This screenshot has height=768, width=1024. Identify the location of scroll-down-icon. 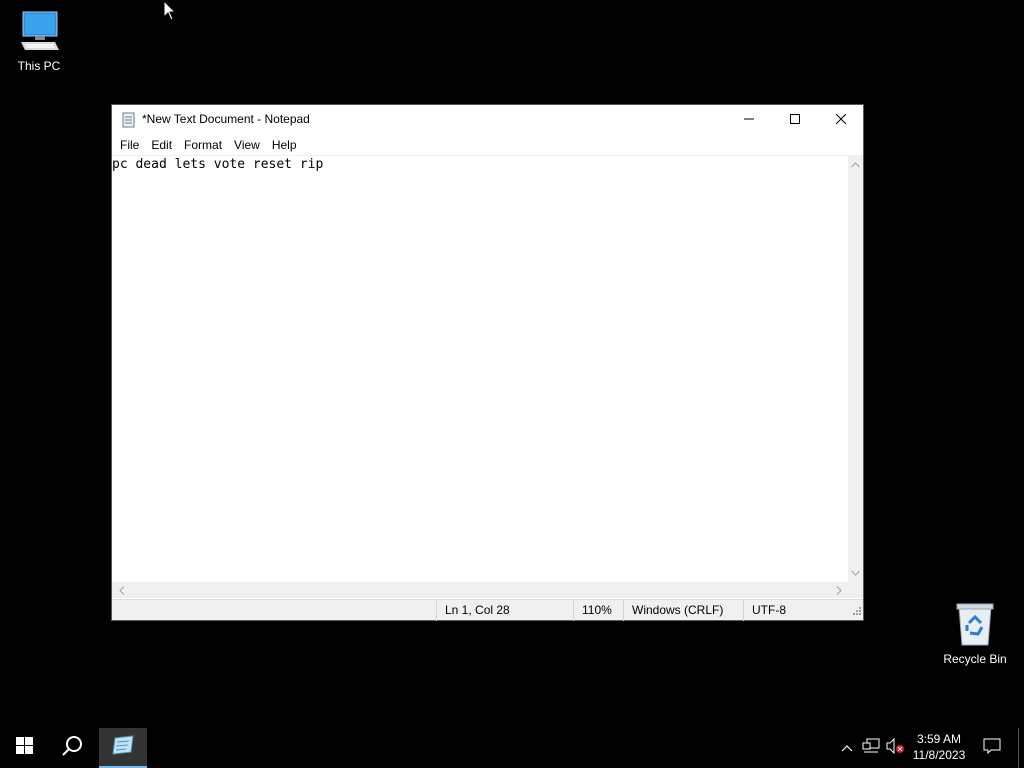
(855, 572).